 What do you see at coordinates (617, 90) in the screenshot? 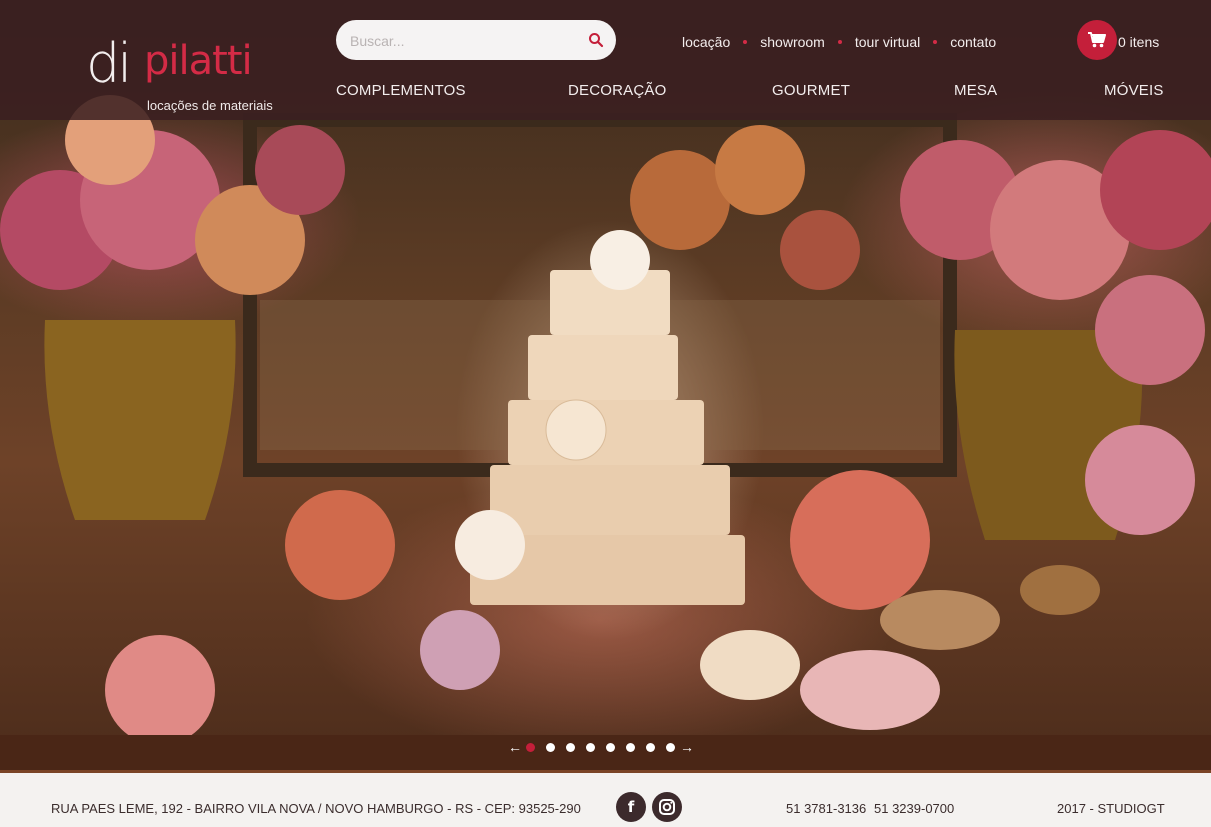
I see `nav-decoracao: DECORAÇÃO` at bounding box center [617, 90].